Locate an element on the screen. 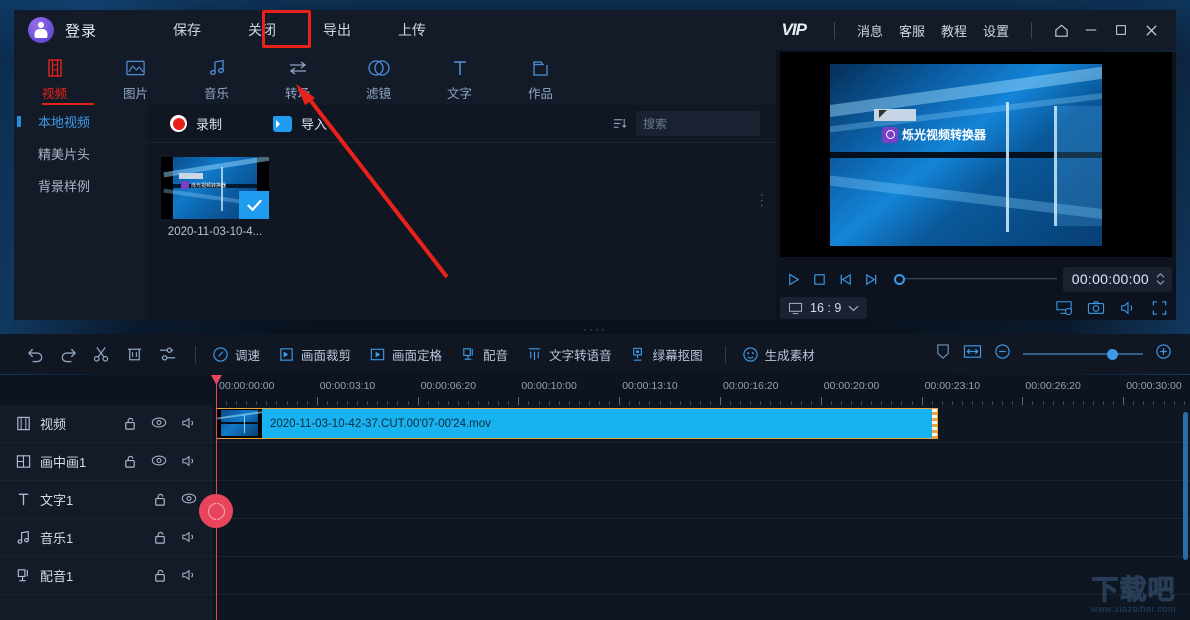  login-label: 登录 is located at coordinates (81, 30).